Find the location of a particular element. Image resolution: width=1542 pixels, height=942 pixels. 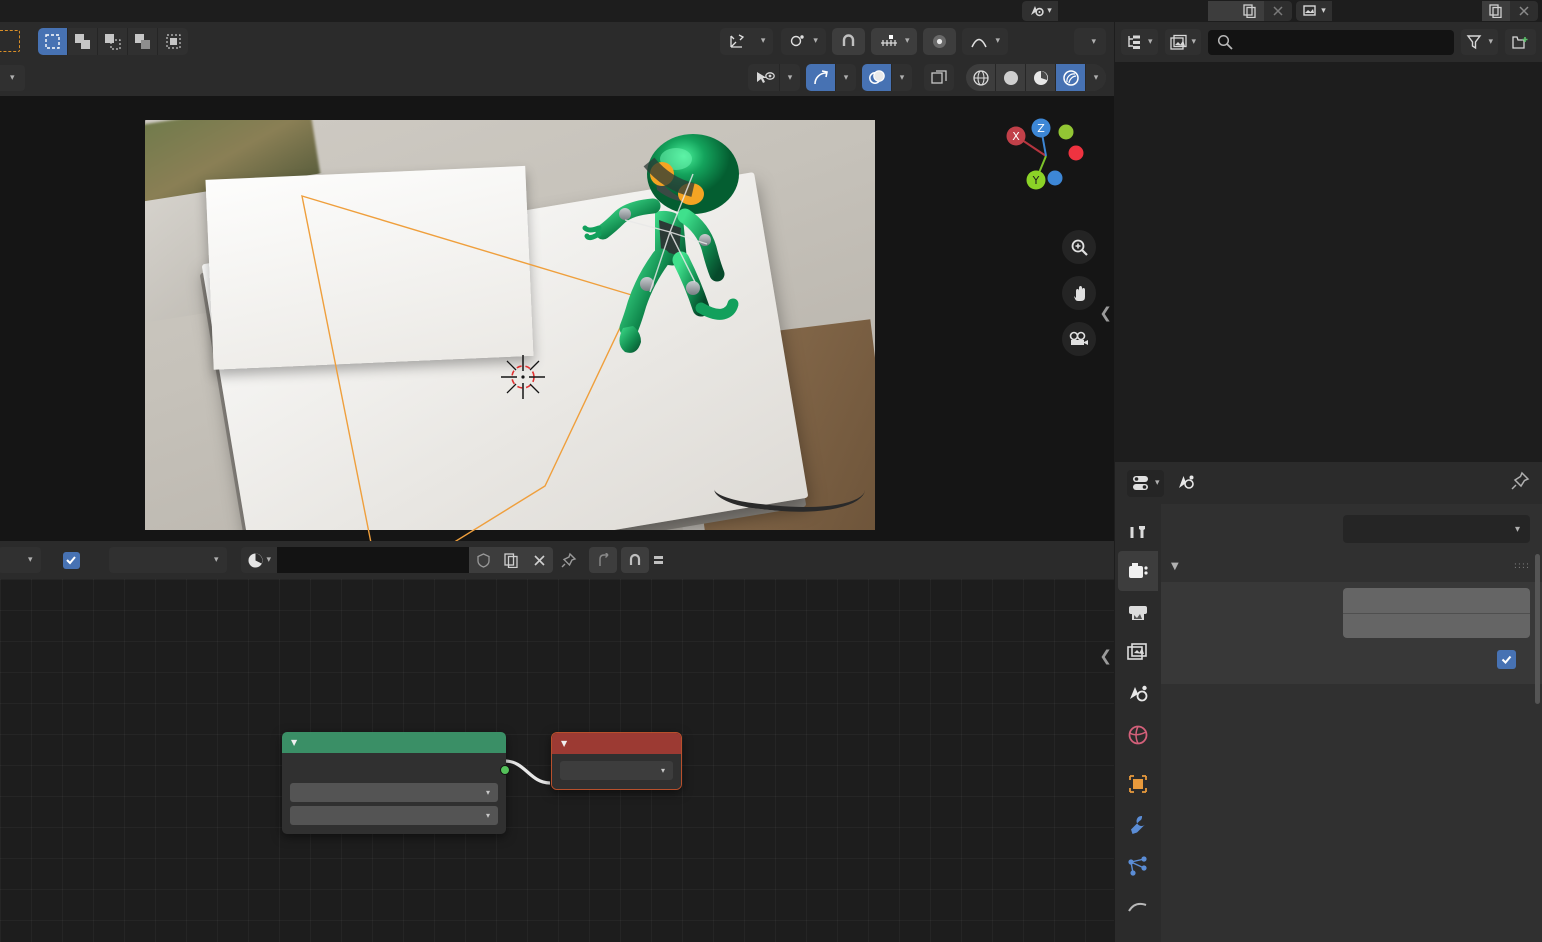

select-intersect-button is located at coordinates (173, 41).